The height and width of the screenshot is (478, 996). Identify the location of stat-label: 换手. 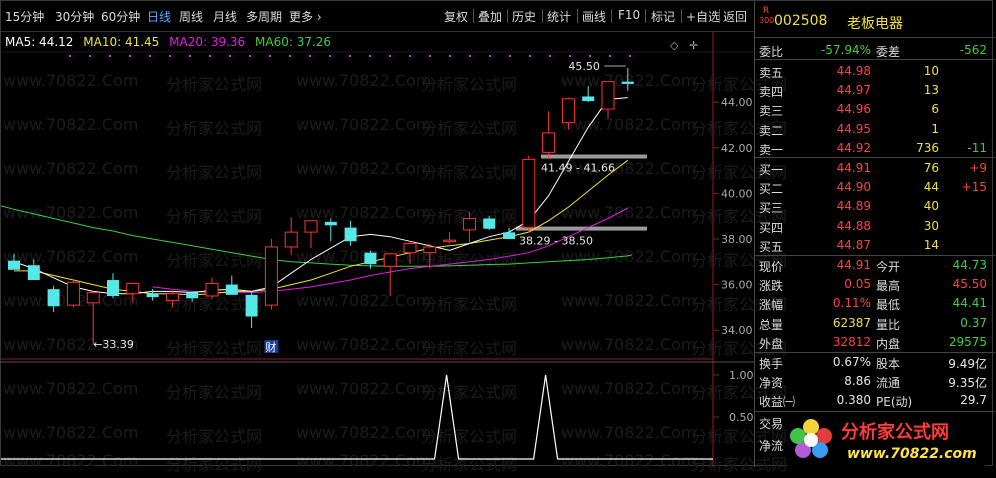
(771, 364).